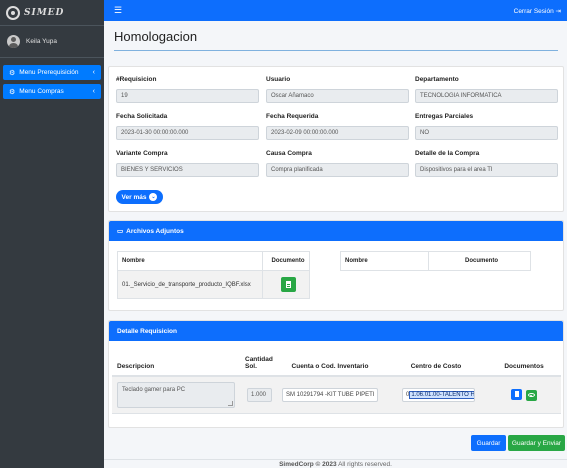  Describe the element at coordinates (13, 12) in the screenshot. I see `brand-logo-icon` at that location.